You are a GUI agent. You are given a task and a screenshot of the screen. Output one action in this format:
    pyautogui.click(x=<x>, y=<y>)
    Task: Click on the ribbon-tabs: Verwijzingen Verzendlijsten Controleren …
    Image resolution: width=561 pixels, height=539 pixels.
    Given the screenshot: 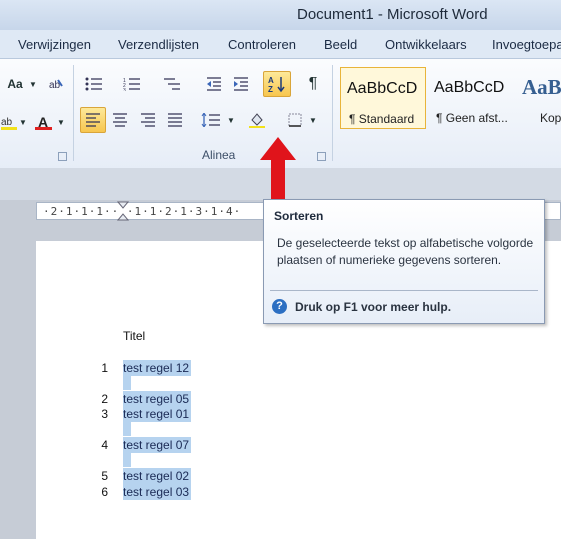 What is the action you would take?
    pyautogui.click(x=280, y=44)
    